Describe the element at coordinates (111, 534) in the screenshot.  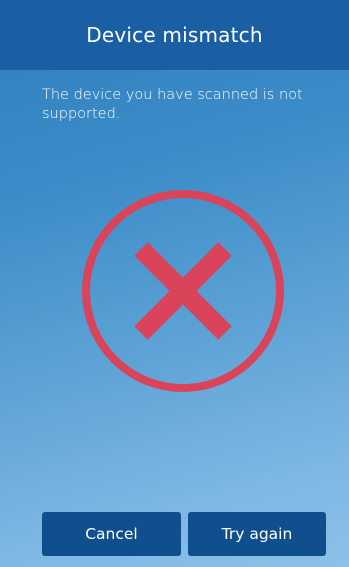
I see `cancel-button: Cancel` at that location.